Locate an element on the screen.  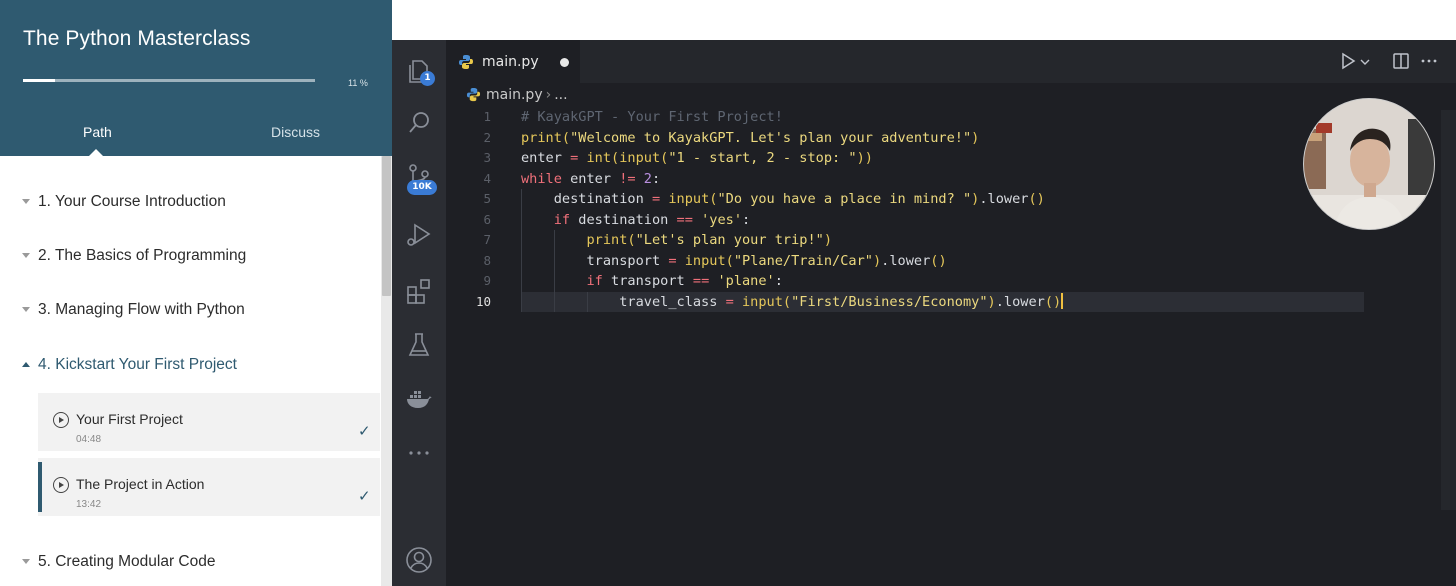
accounts-icon is located at coordinates (419, 560).